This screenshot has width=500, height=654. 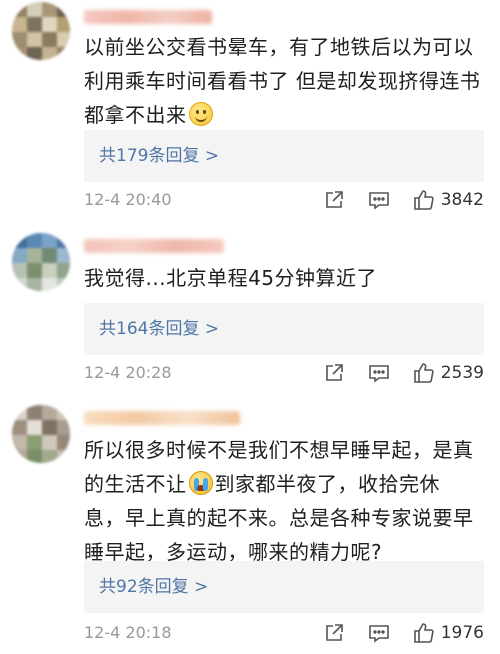 What do you see at coordinates (200, 483) in the screenshot?
I see `crying-emoji` at bounding box center [200, 483].